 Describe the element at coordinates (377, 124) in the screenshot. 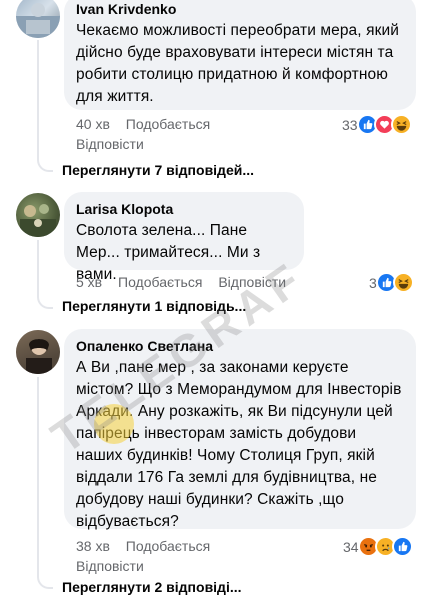

I see `reaction-summary: 33` at that location.